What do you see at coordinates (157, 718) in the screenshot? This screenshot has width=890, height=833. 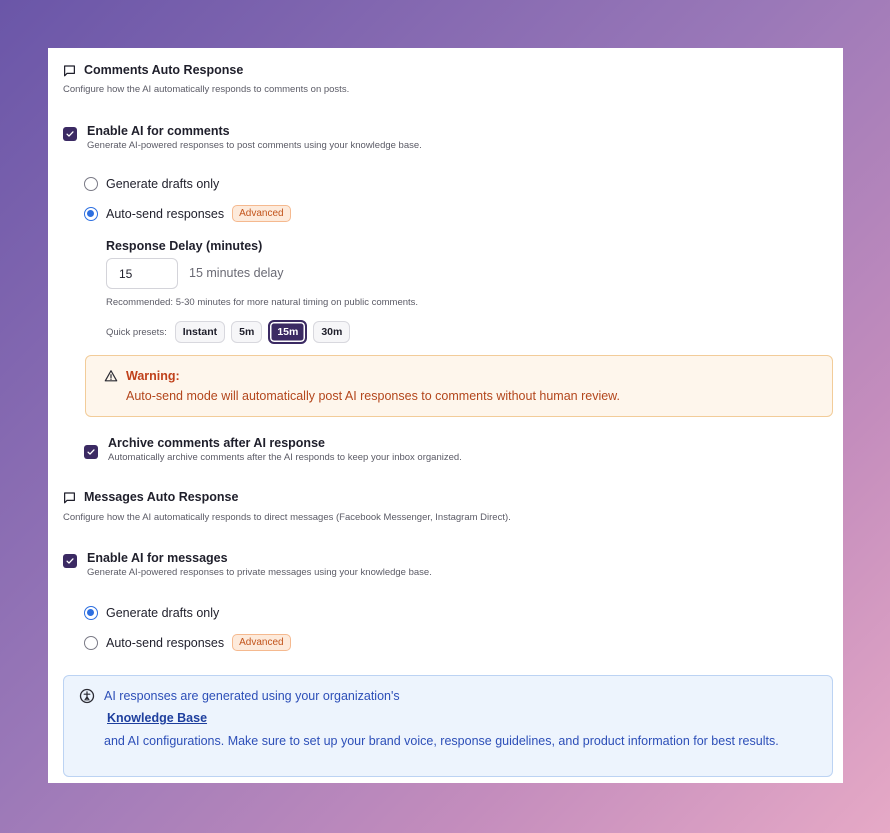 I see `knowledge-base-link: Knowledge Base` at bounding box center [157, 718].